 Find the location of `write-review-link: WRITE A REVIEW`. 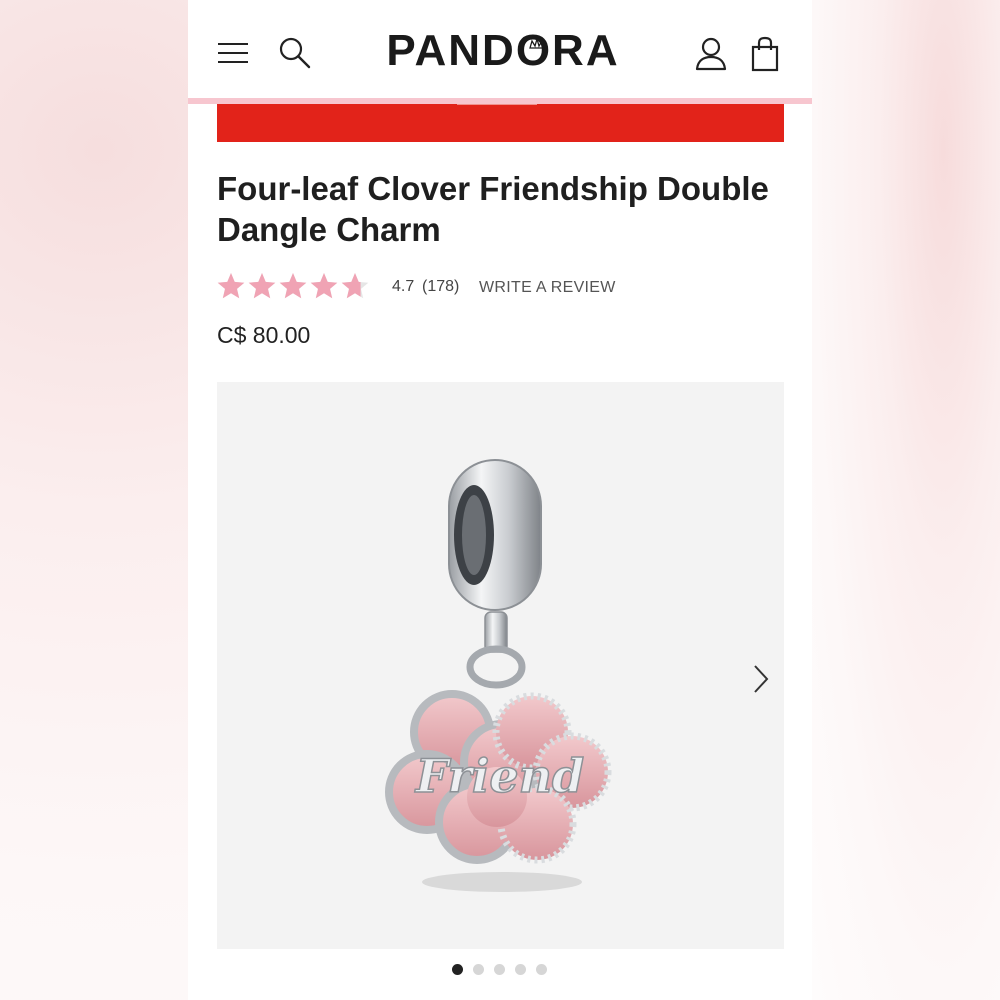

write-review-link: WRITE A REVIEW is located at coordinates (547, 288).